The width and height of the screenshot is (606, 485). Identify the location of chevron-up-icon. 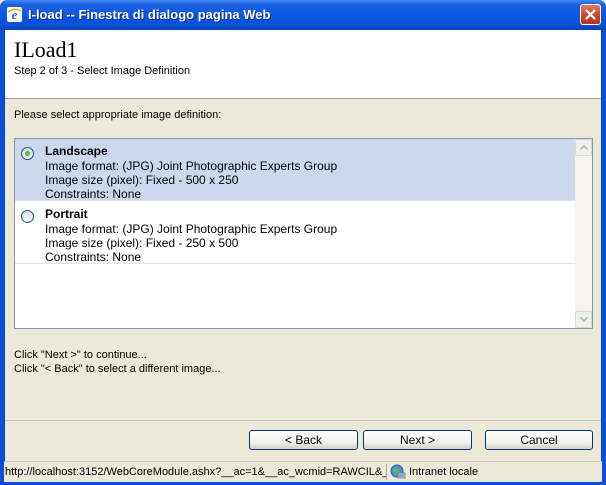
(584, 147).